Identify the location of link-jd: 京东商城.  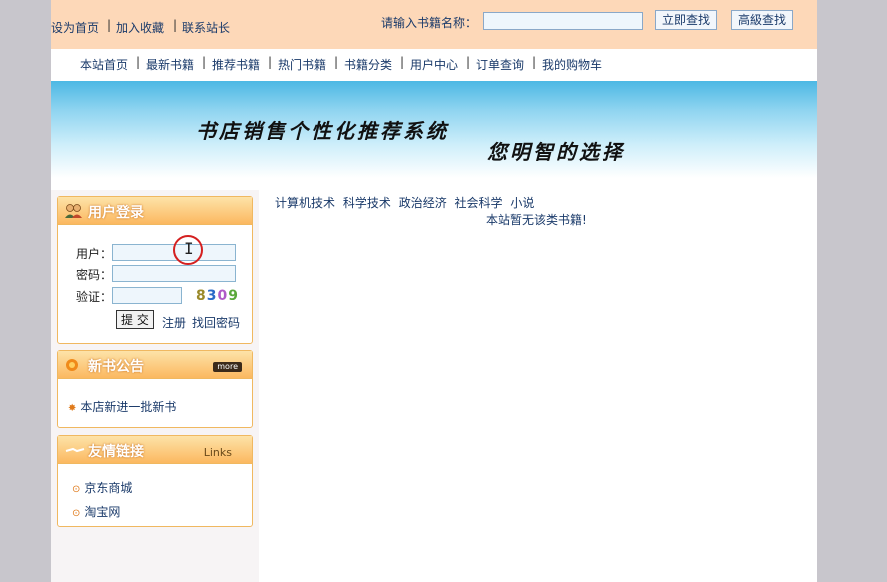
(108, 488).